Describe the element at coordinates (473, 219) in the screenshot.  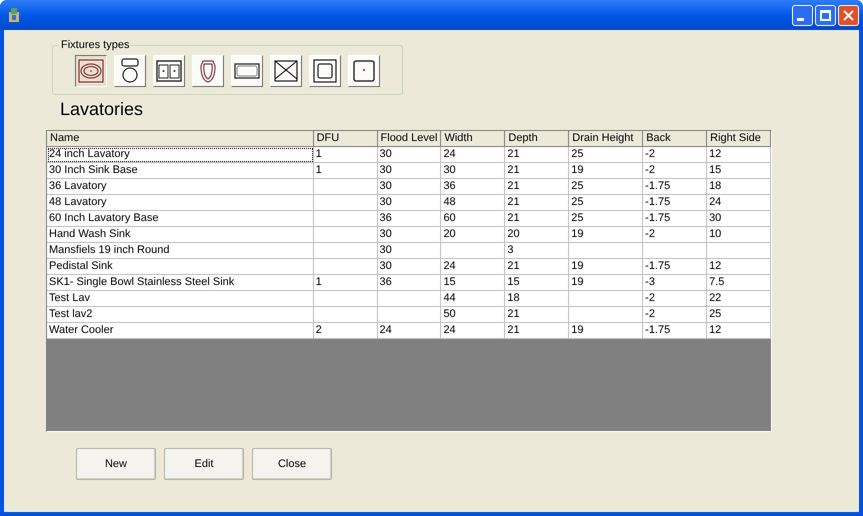
I see `table-cell: 60` at that location.